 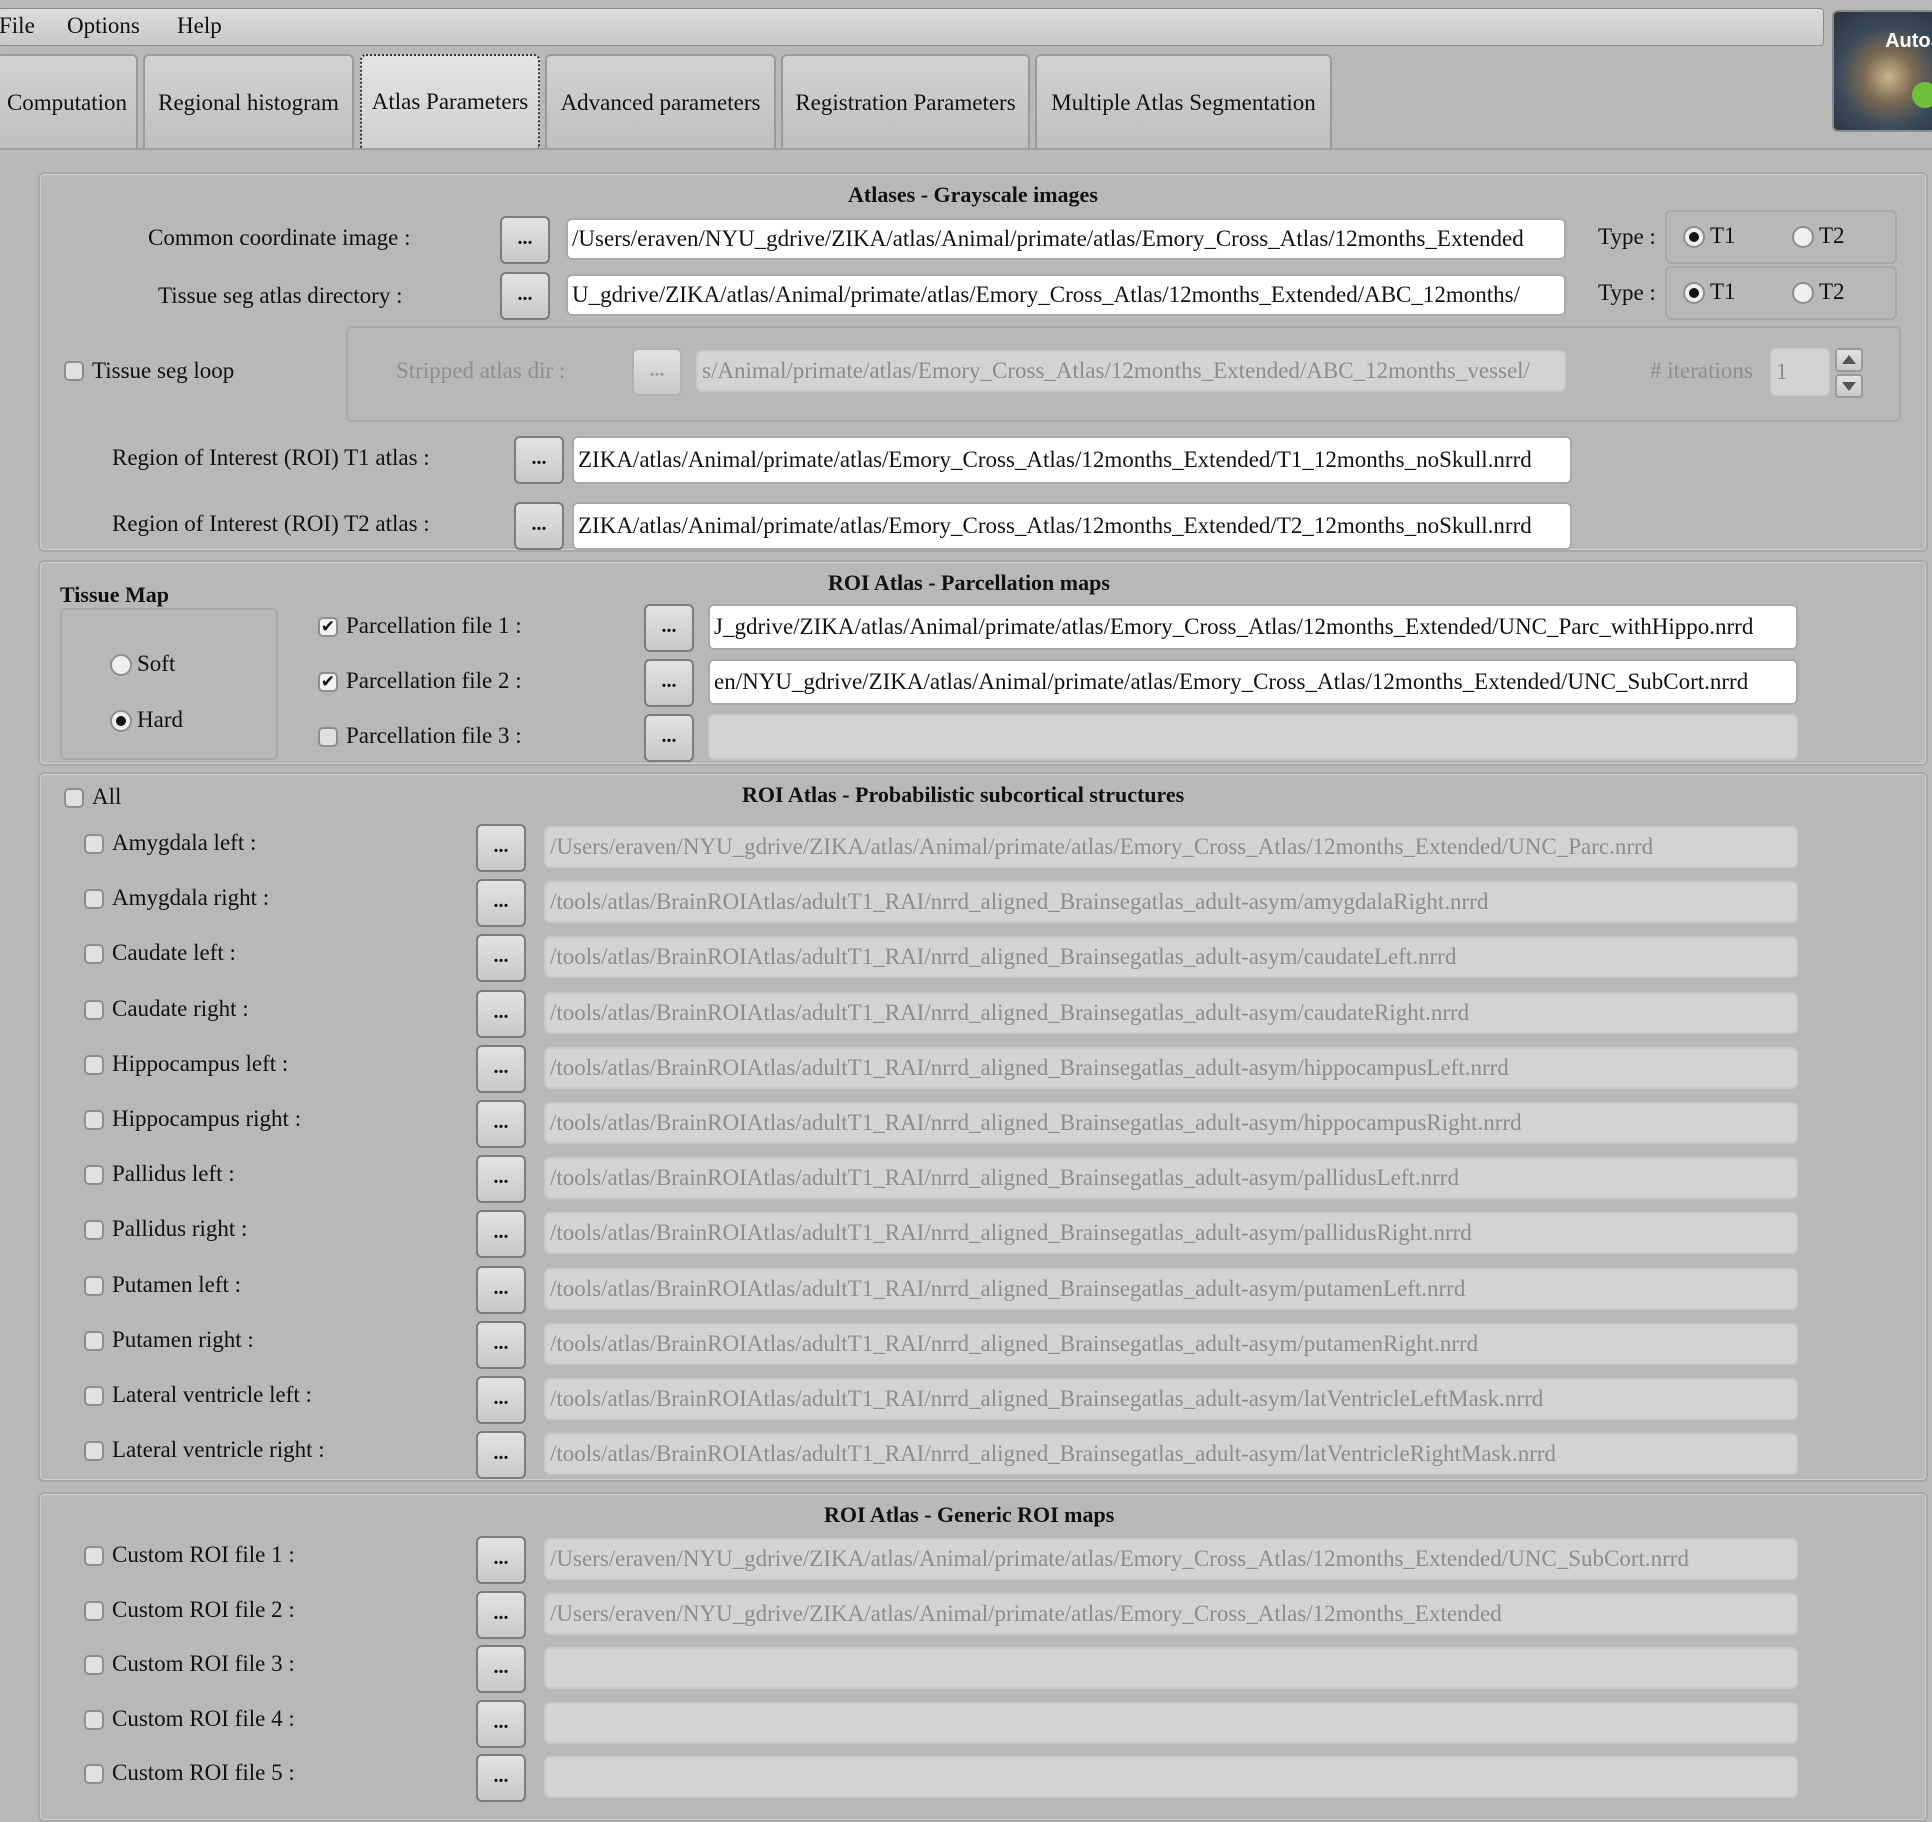 I want to click on tab-registration-parameters: Registration Parameters, so click(x=905, y=102).